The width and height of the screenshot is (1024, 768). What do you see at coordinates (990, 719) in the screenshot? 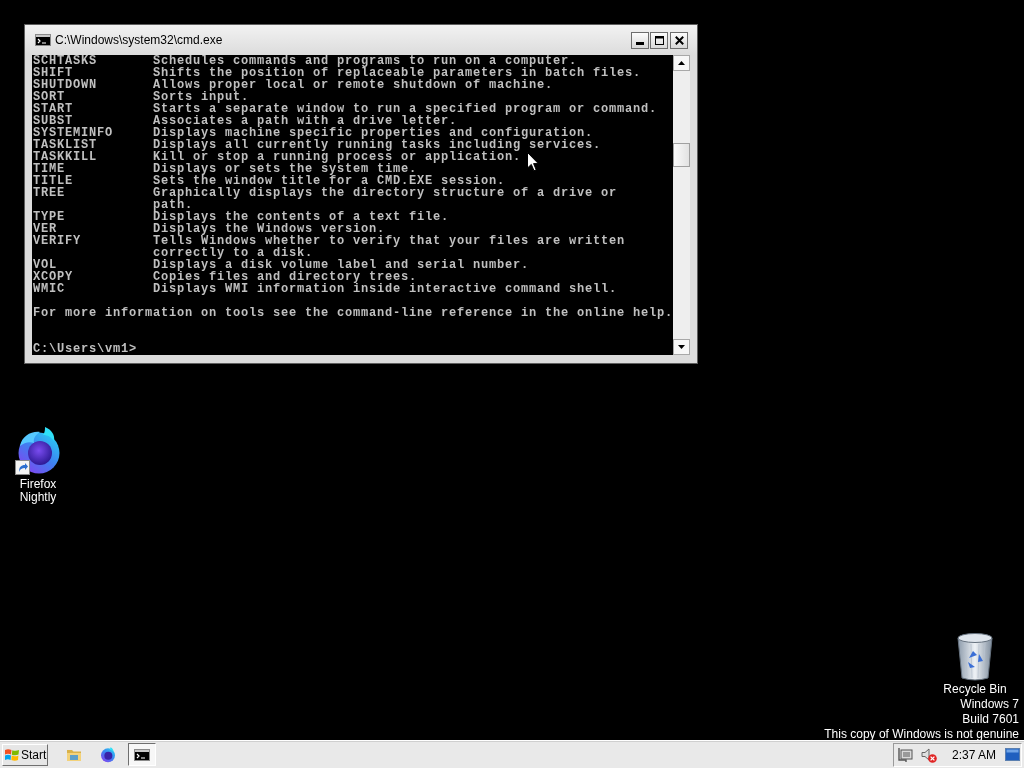
I see `desktop-notice-text: Build 7601` at bounding box center [990, 719].